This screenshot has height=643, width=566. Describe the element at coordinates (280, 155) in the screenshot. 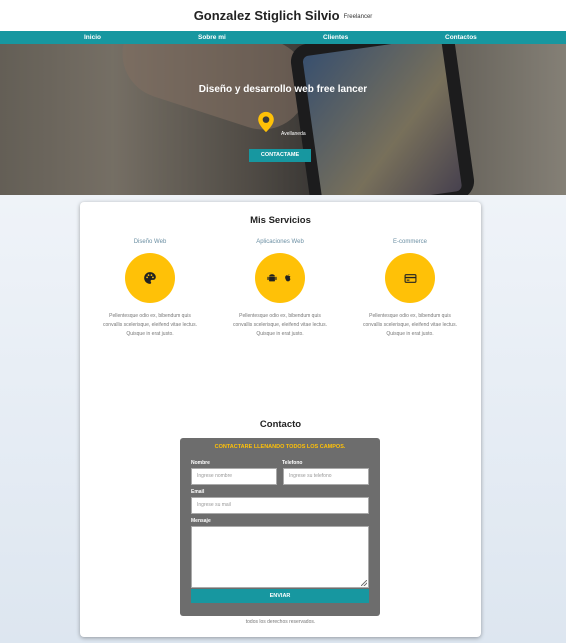

I see `contact-me-button: CONTACTAME` at that location.